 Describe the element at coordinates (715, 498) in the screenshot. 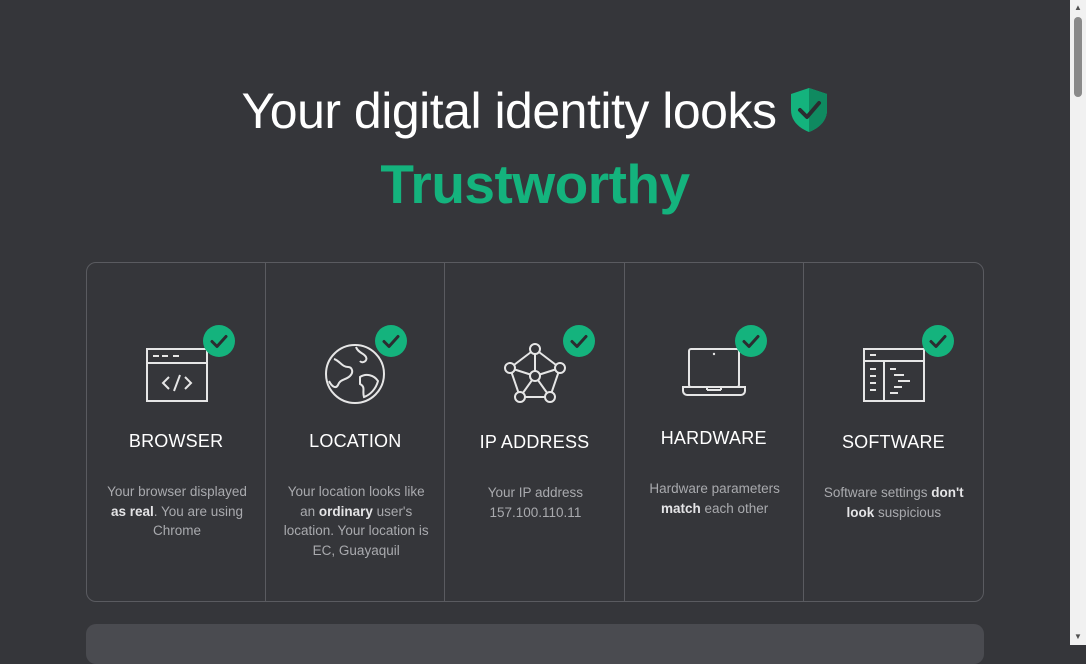

I see `card-description: Hardware parameters match each other` at that location.